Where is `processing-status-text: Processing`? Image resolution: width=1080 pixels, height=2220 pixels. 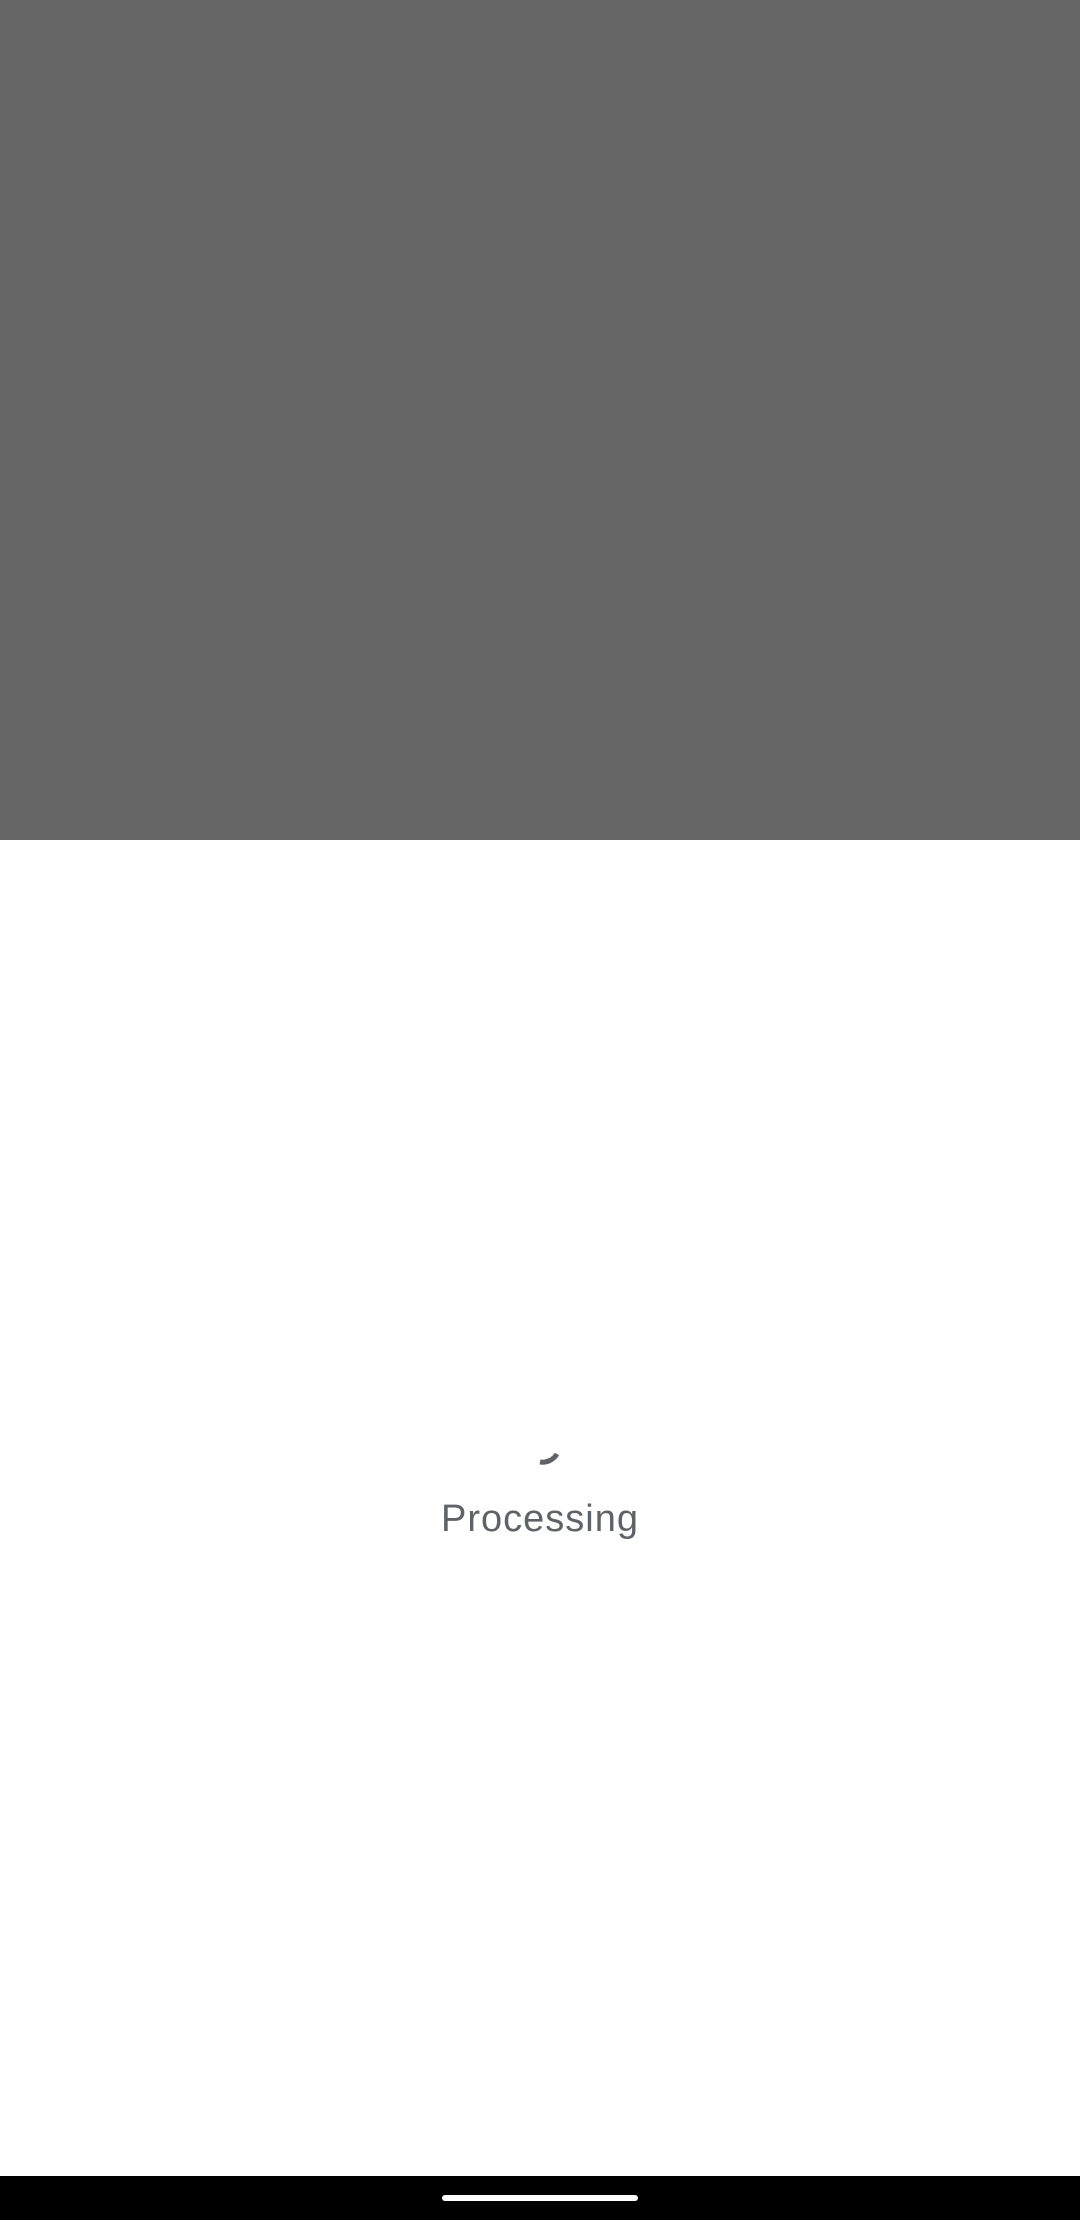
processing-status-text: Processing is located at coordinates (540, 1519).